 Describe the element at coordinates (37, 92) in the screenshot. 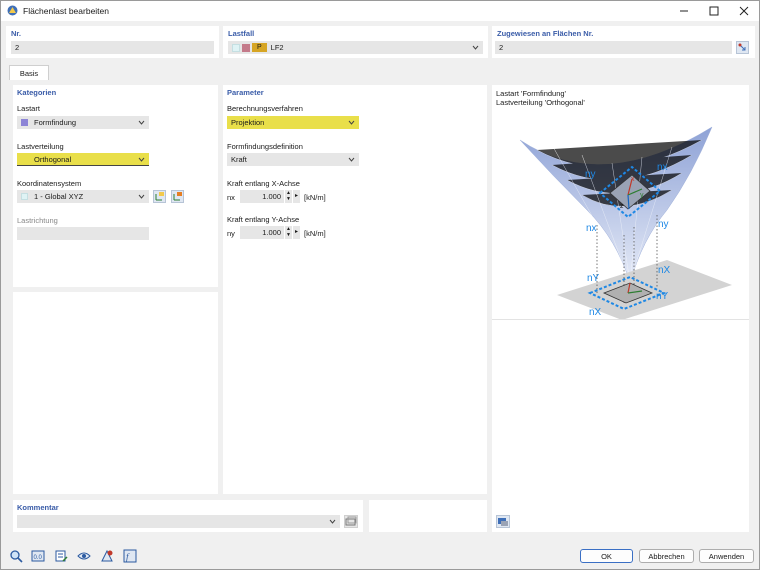

I see `kategorien-title: Kategorien` at that location.